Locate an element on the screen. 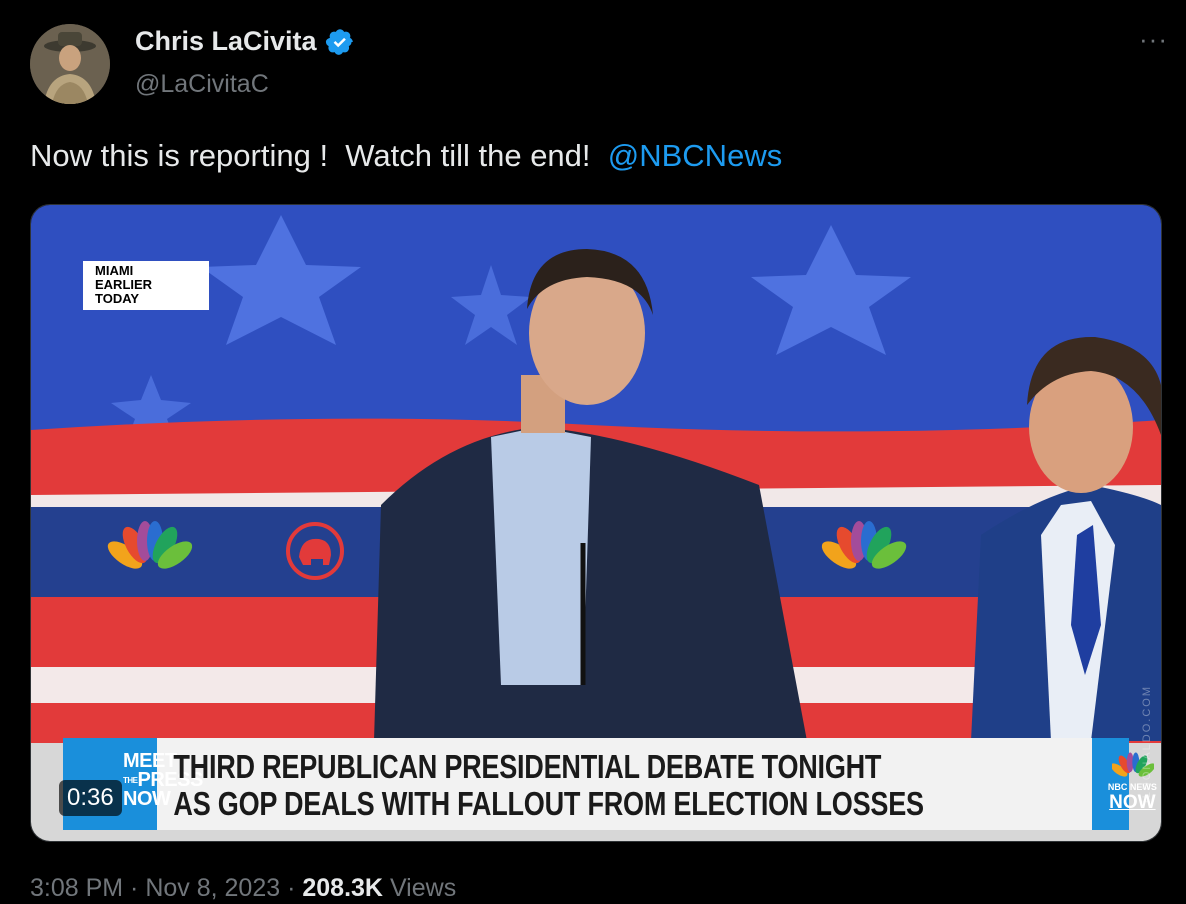 The height and width of the screenshot is (904, 1186). mtp-small: THE is located at coordinates (130, 780).